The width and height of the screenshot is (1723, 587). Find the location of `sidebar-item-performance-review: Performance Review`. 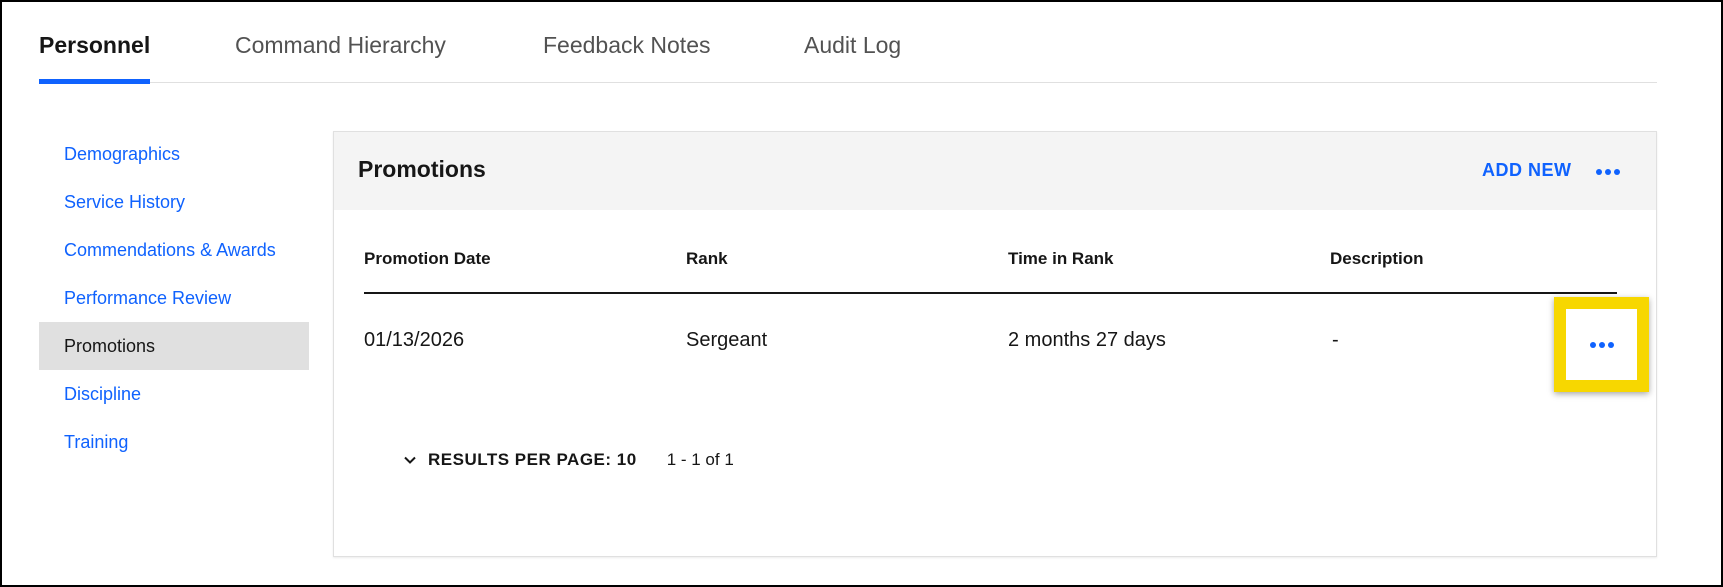

sidebar-item-performance-review: Performance Review is located at coordinates (174, 298).